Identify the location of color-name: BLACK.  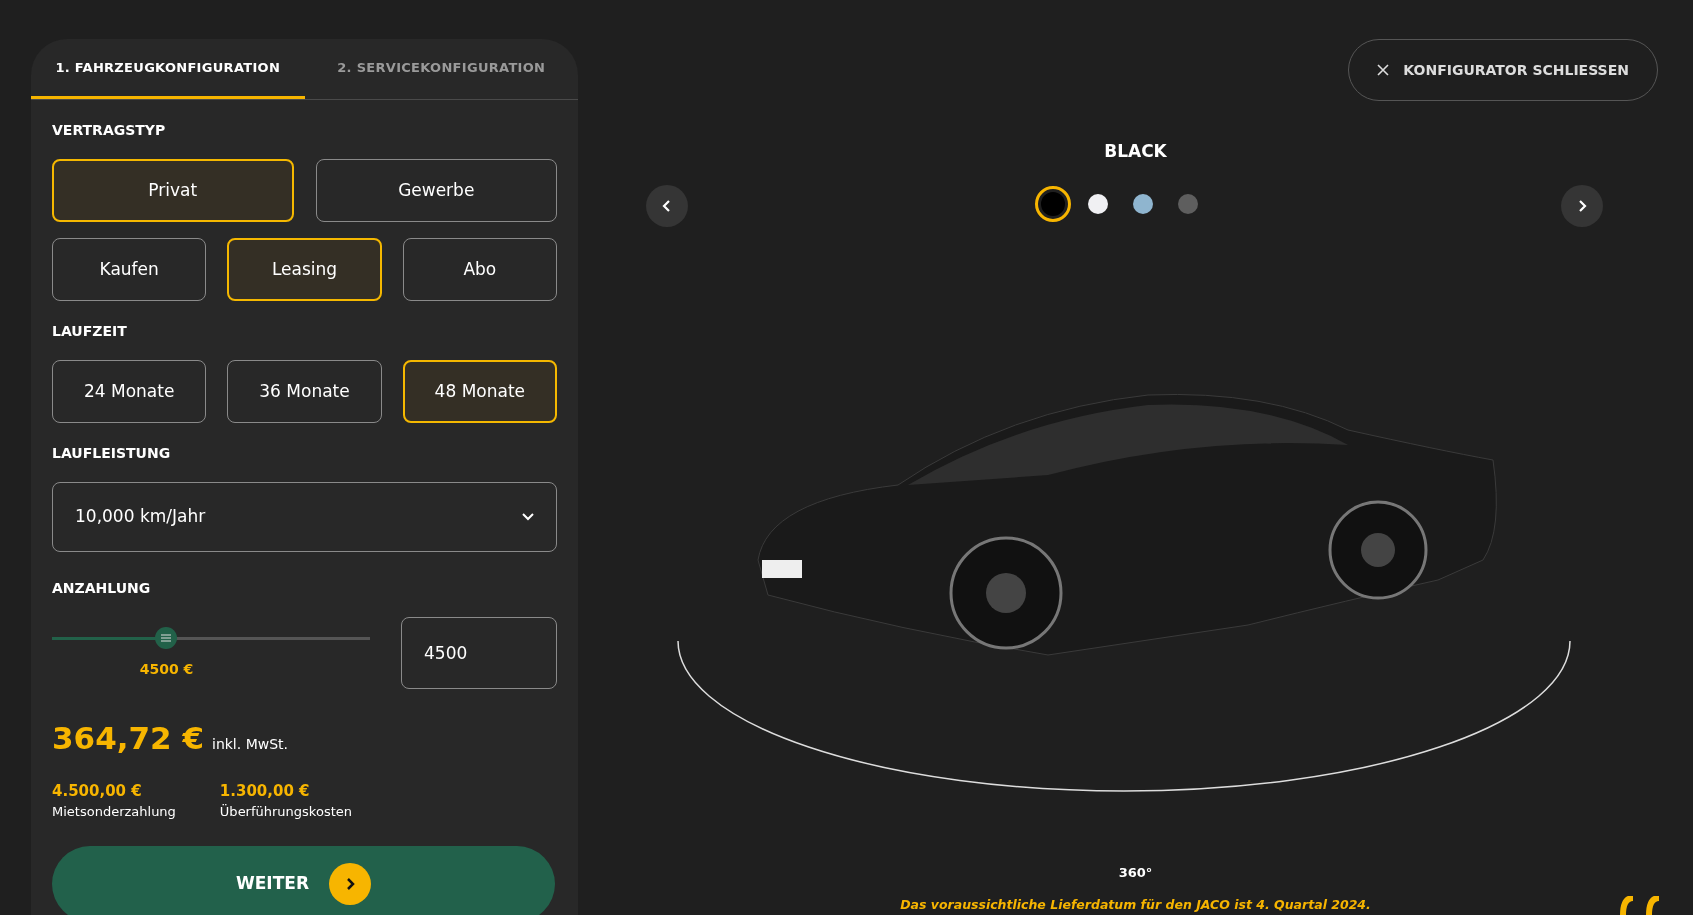
(1135, 151).